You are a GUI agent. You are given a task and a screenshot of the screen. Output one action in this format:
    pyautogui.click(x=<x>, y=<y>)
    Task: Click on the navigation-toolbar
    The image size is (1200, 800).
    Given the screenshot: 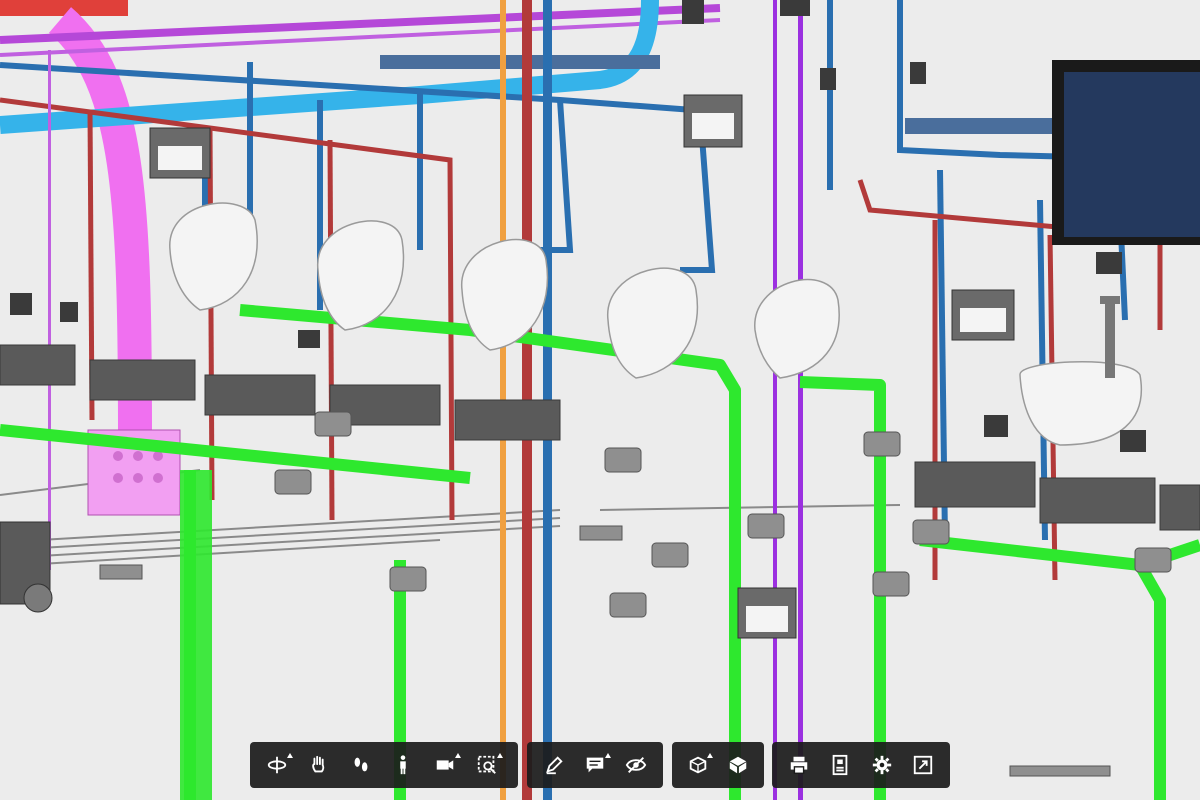 What is the action you would take?
    pyautogui.click(x=384, y=765)
    